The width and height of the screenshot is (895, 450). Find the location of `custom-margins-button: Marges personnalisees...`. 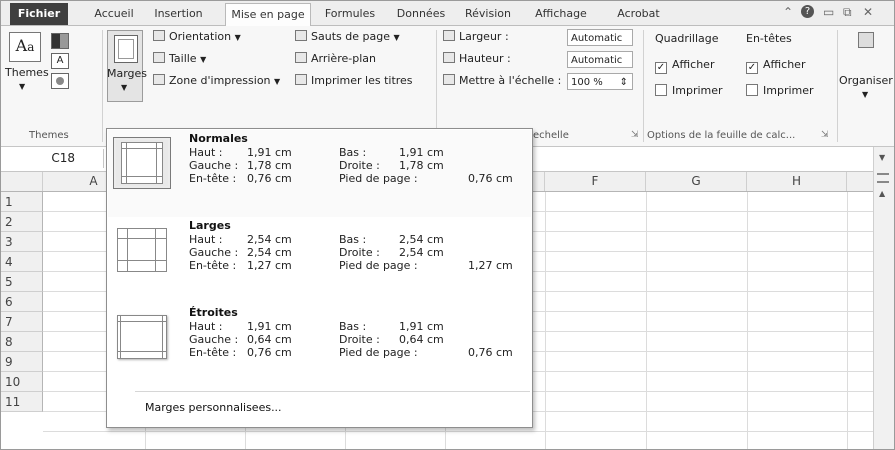

custom-margins-button: Marges personnalisees... is located at coordinates (213, 407).